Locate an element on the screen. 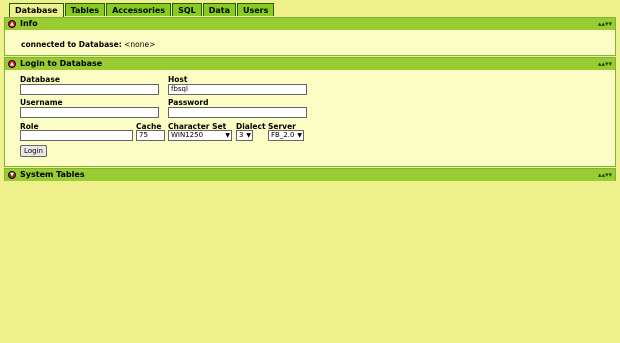  system-tables-panel-title: System Tables is located at coordinates (52, 174).